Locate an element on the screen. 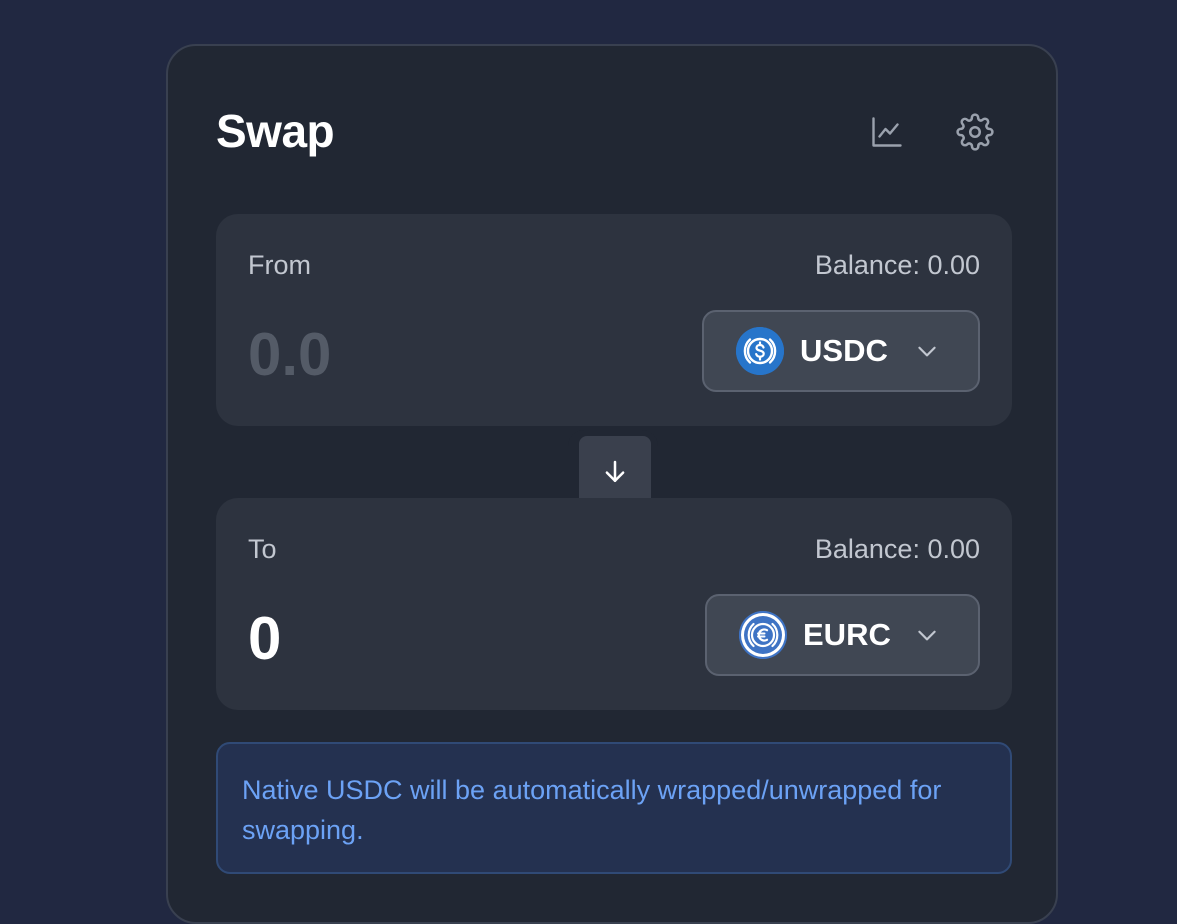  from-token-symbol: USDC is located at coordinates (844, 350).